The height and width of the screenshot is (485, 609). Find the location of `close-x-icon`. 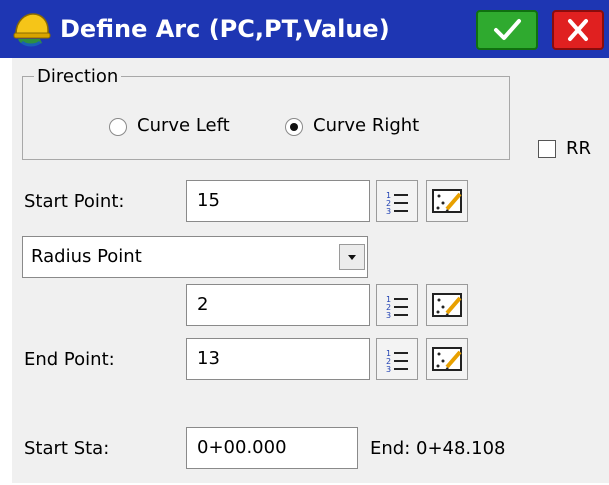

close-x-icon is located at coordinates (578, 30).